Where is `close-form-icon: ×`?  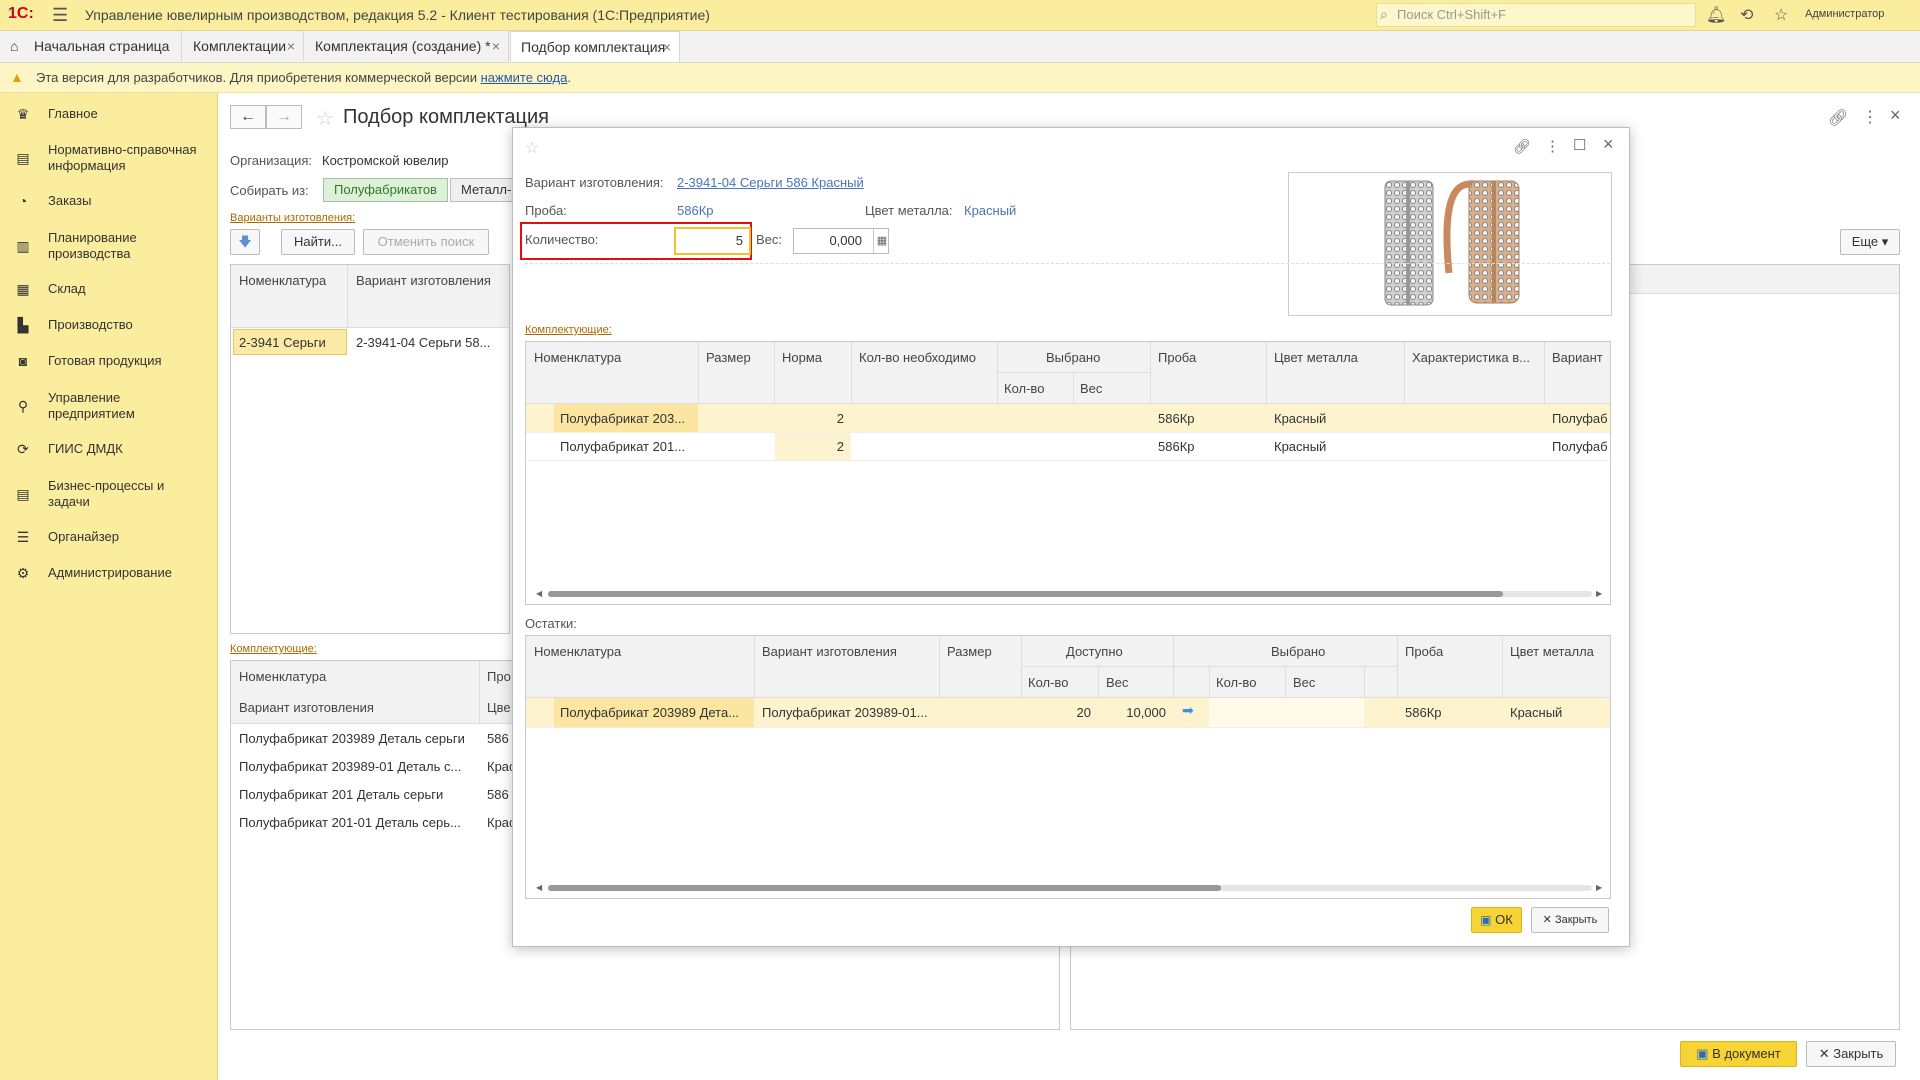 close-form-icon: × is located at coordinates (1895, 115).